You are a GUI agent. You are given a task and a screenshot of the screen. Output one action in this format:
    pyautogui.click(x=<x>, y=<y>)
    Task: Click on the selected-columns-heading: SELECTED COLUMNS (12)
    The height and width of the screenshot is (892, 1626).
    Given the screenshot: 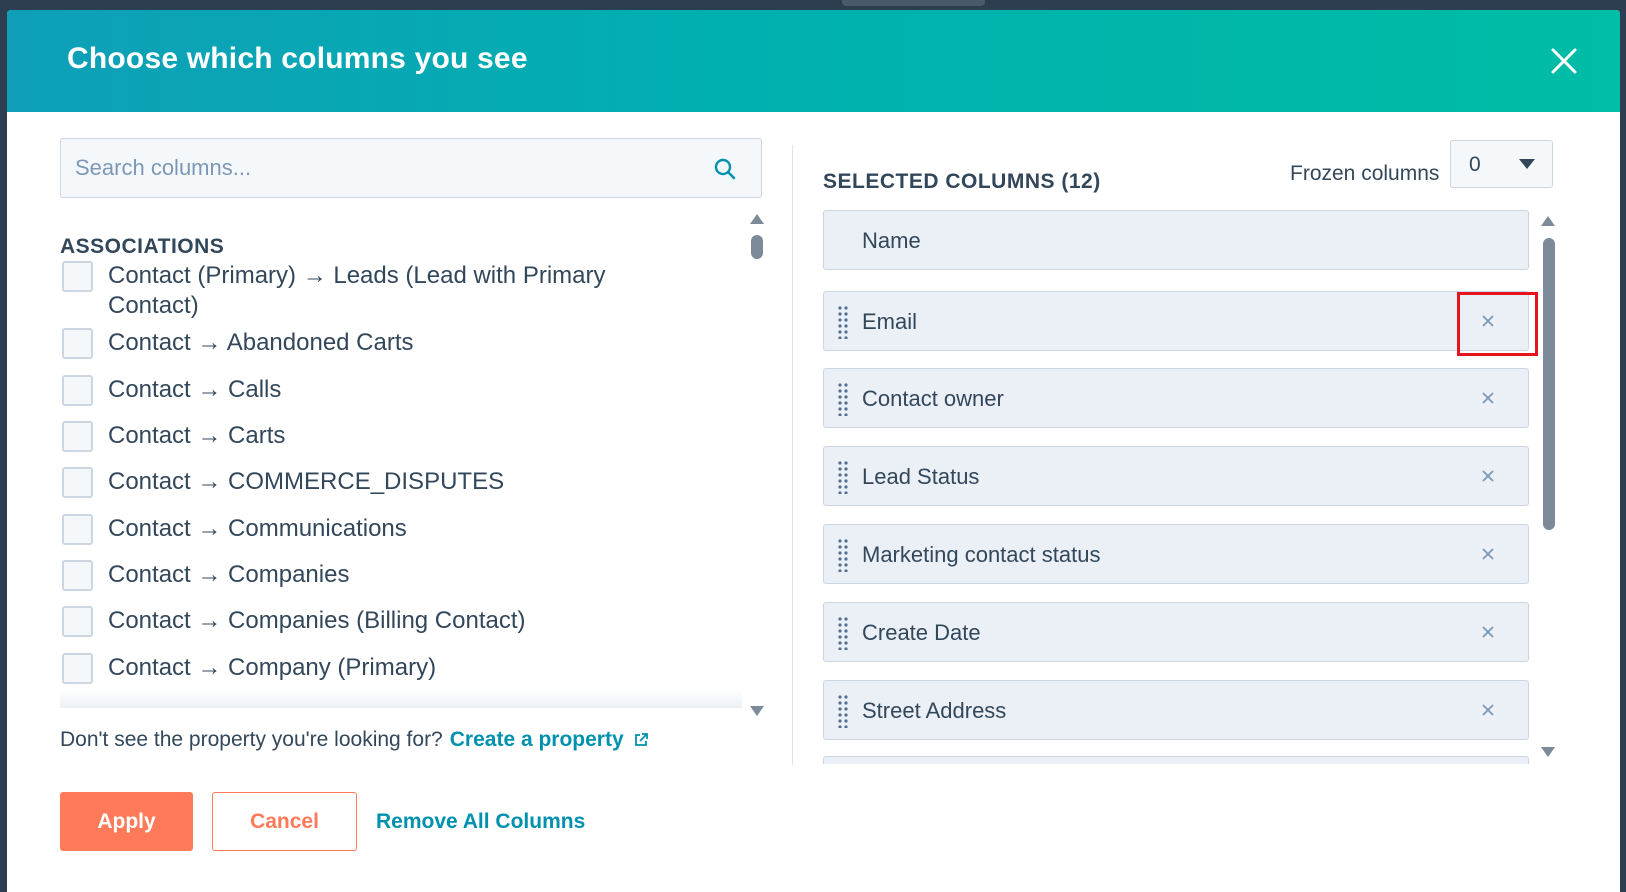 What is the action you would take?
    pyautogui.click(x=962, y=181)
    